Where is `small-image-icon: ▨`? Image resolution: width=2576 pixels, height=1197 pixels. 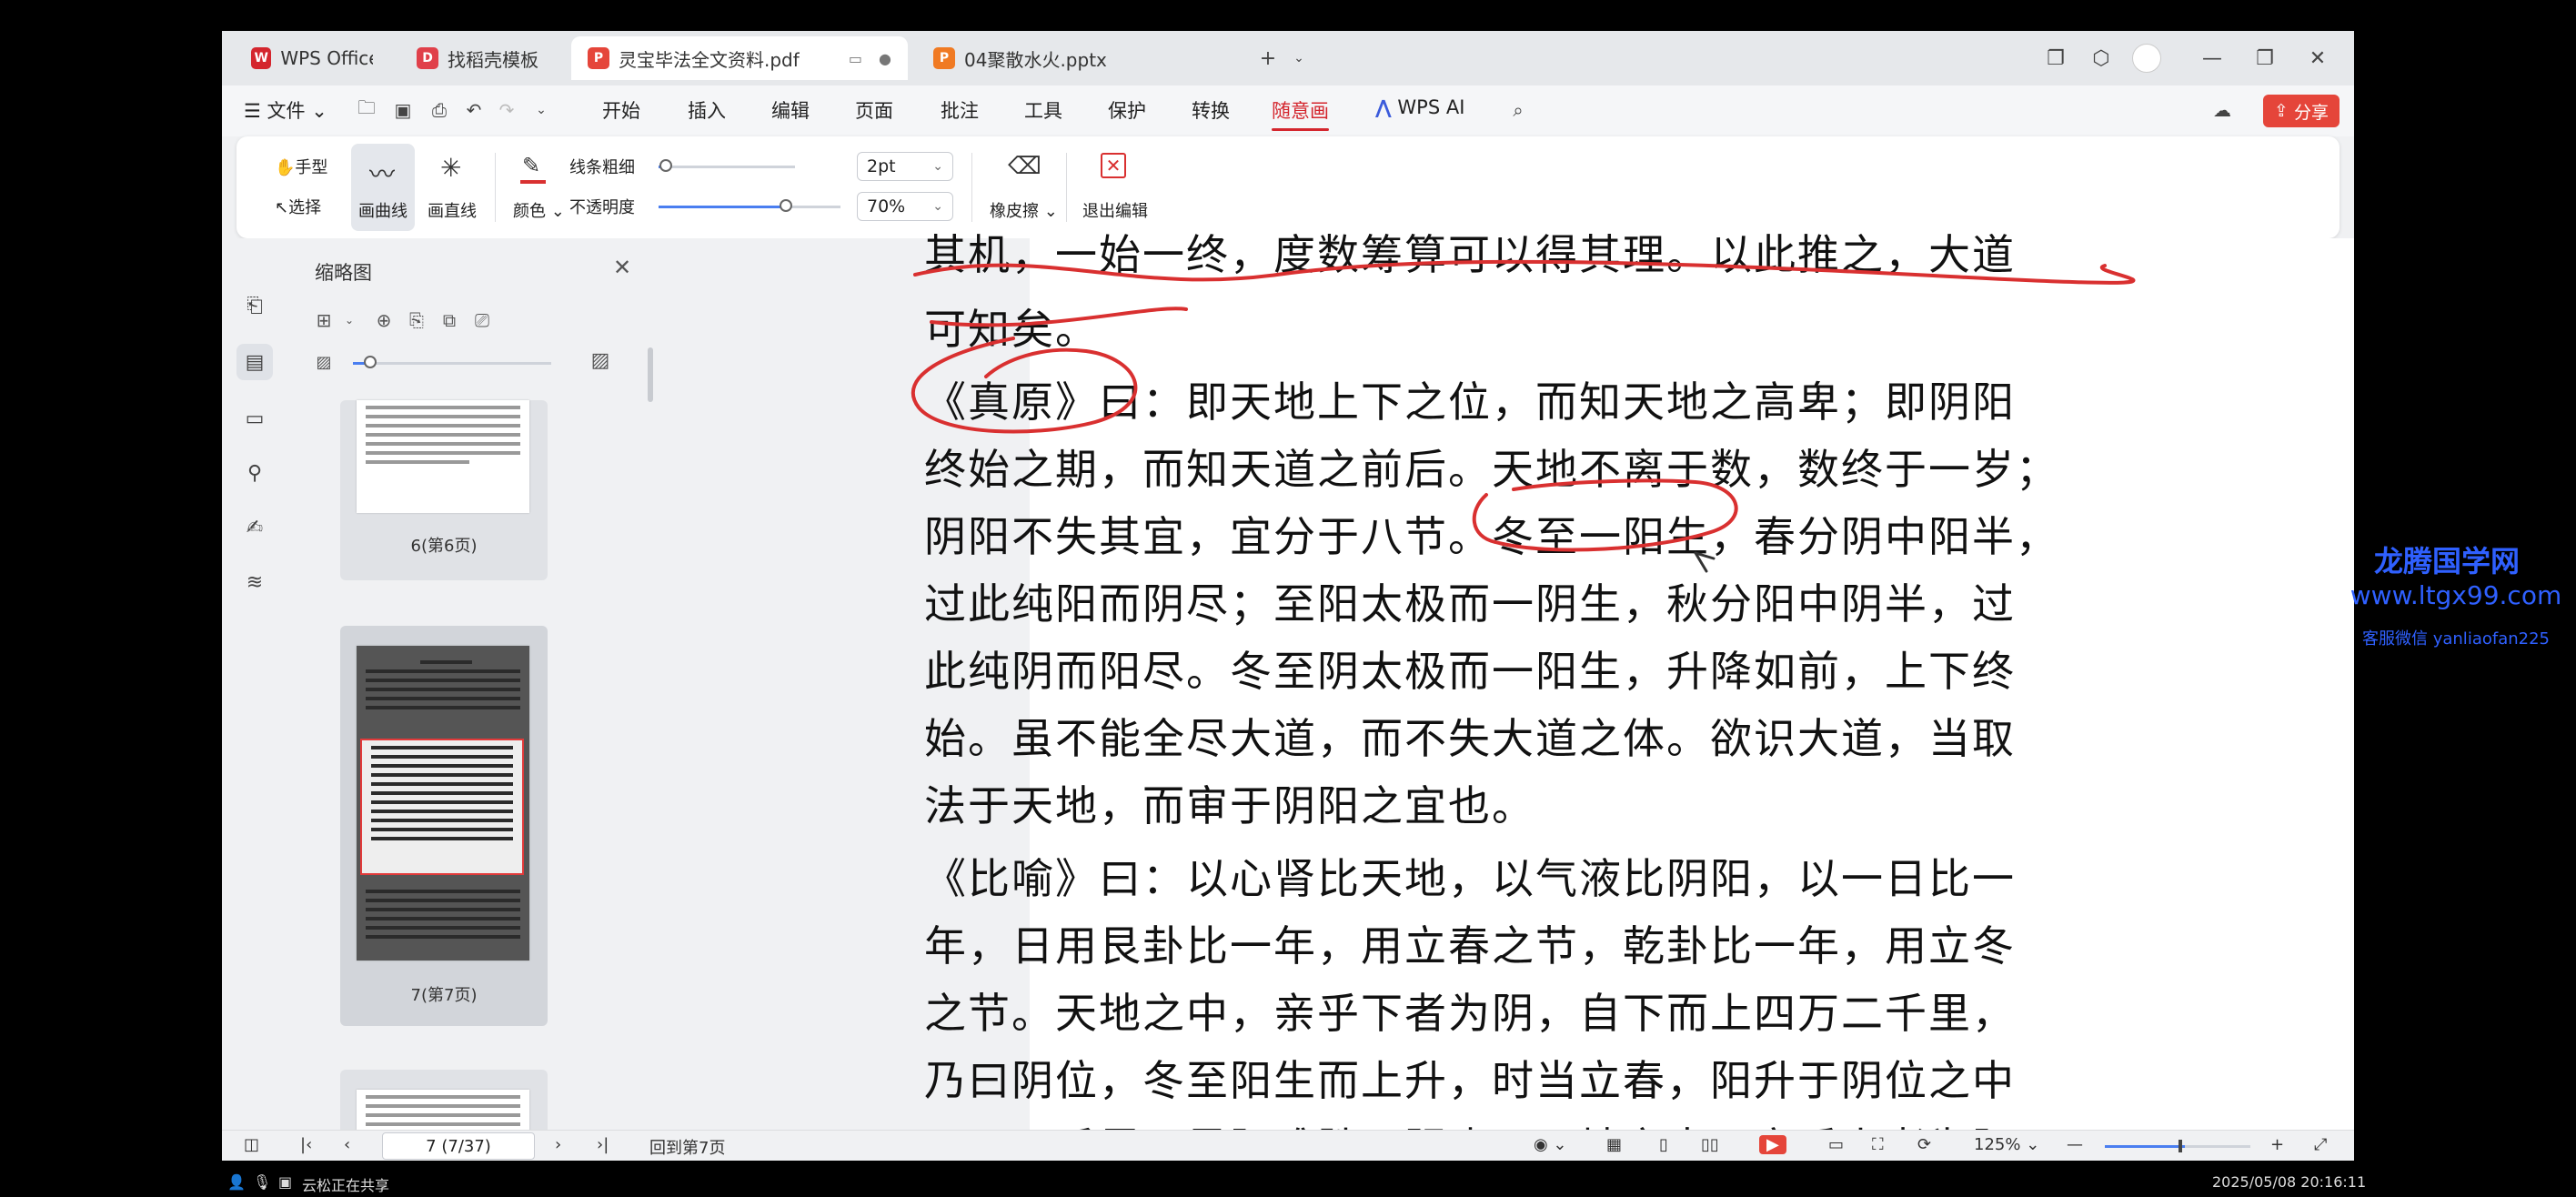 small-image-icon: ▨ is located at coordinates (324, 362).